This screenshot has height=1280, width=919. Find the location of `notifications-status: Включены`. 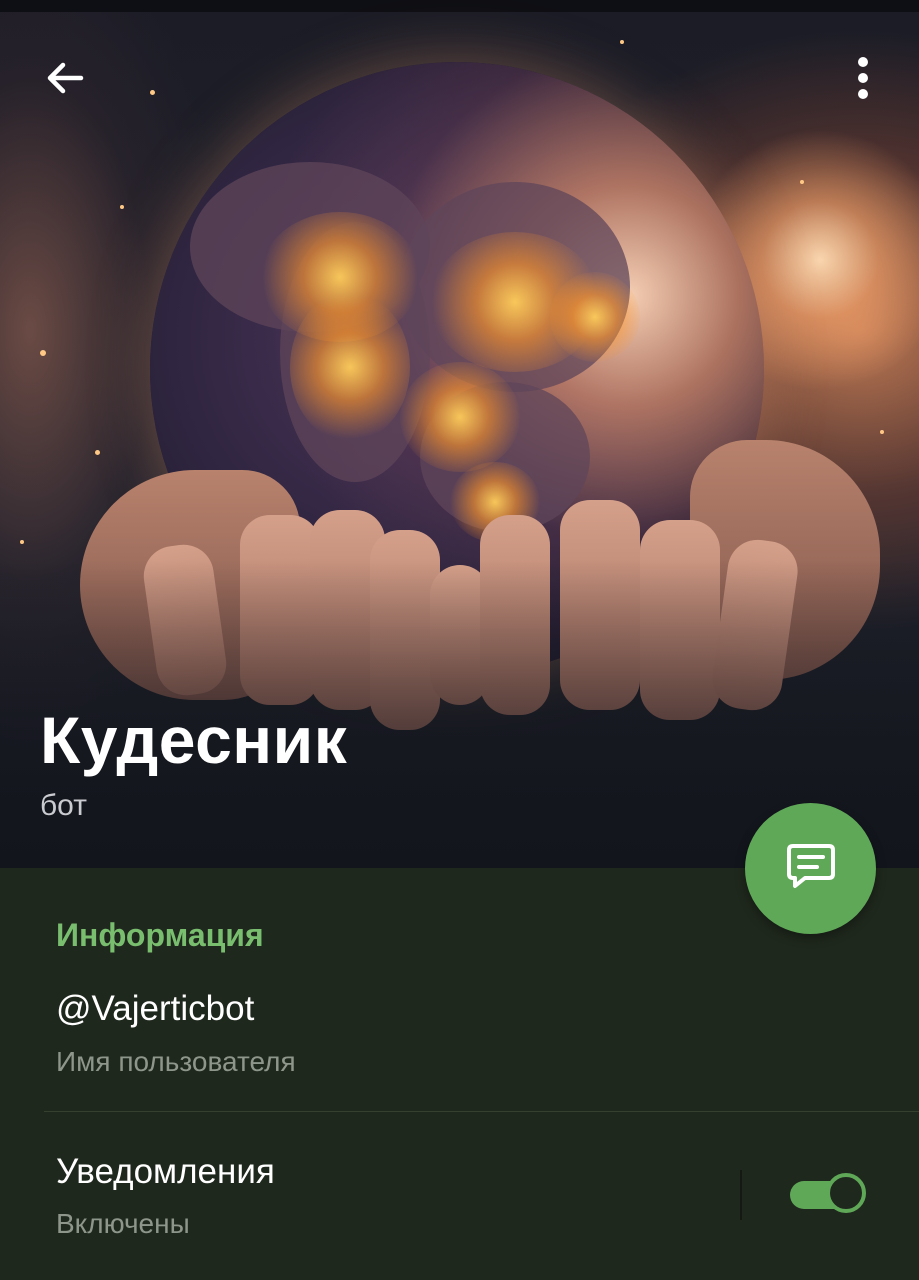

notifications-status: Включены is located at coordinates (123, 1223).